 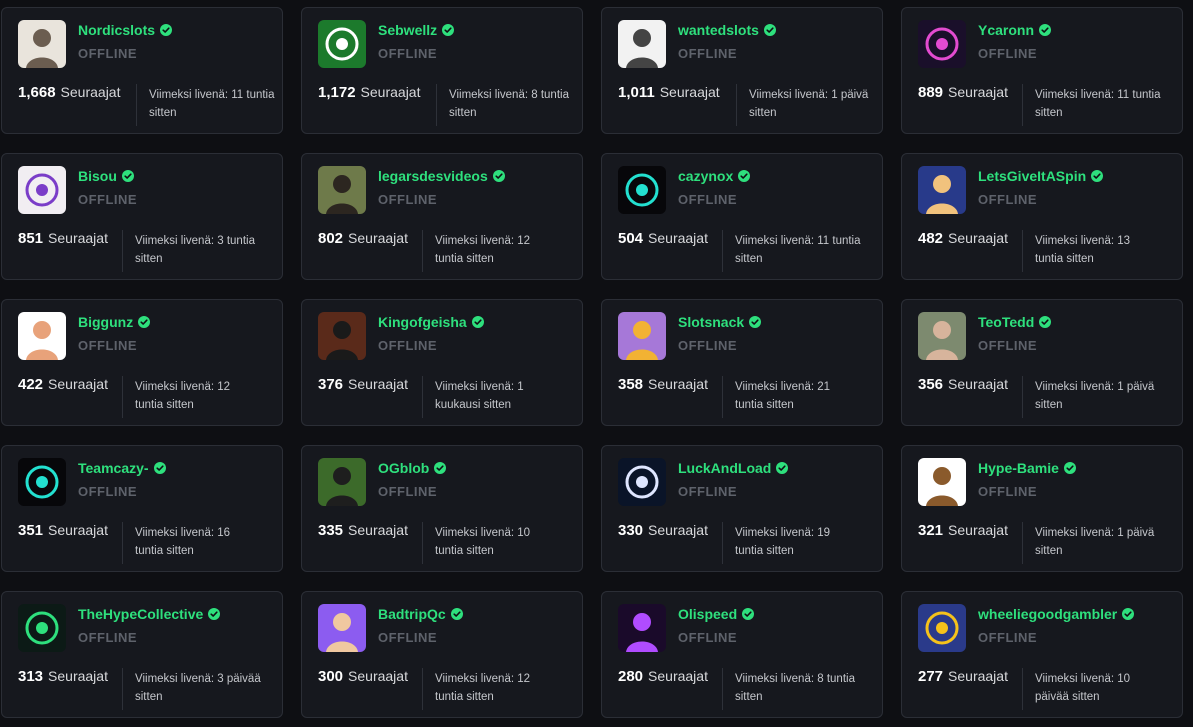 I want to click on burger-mascot-avatar, so click(x=642, y=336).